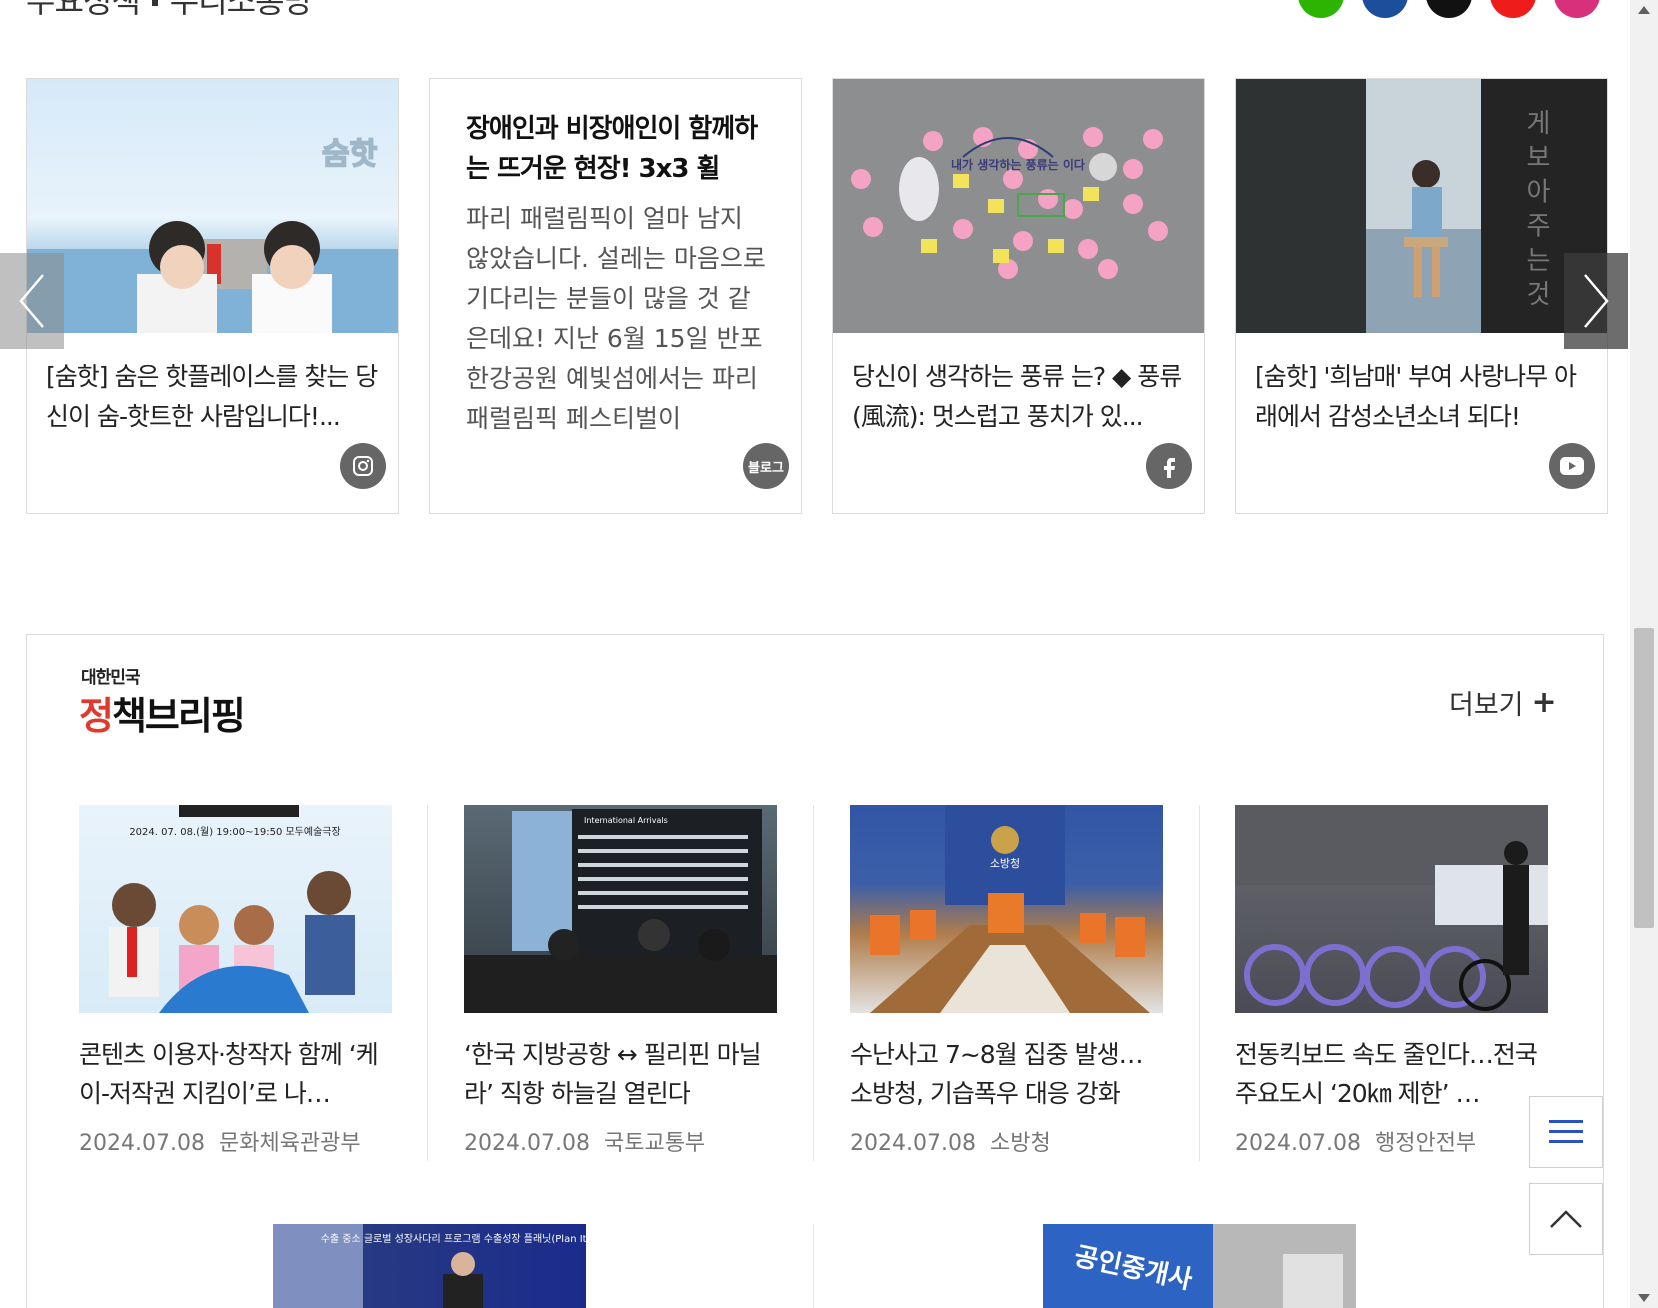 The height and width of the screenshot is (1308, 1658). What do you see at coordinates (1644, 778) in the screenshot?
I see `scrollbar-thumb` at bounding box center [1644, 778].